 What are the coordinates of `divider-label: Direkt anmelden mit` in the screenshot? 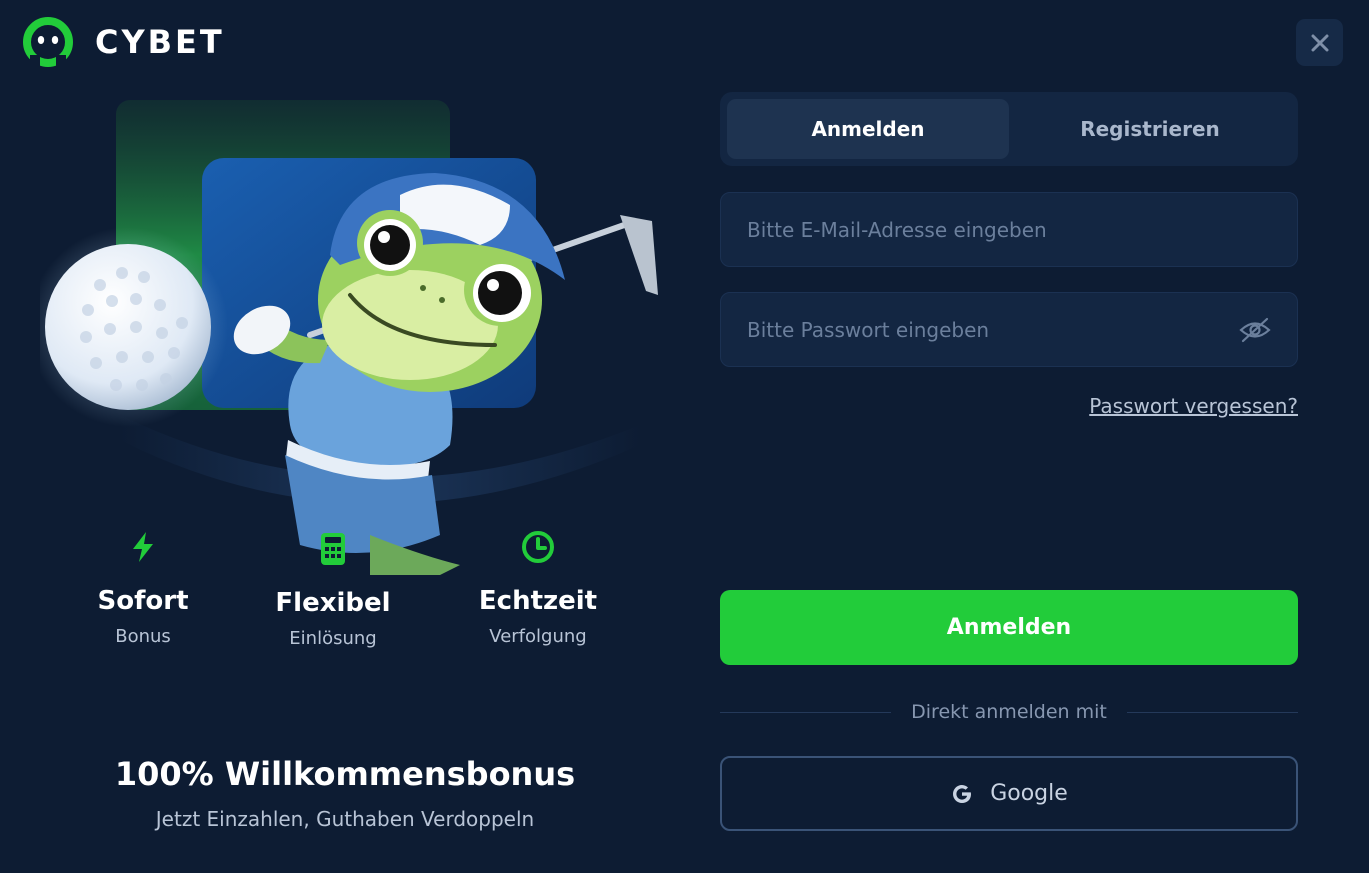 It's located at (1009, 712).